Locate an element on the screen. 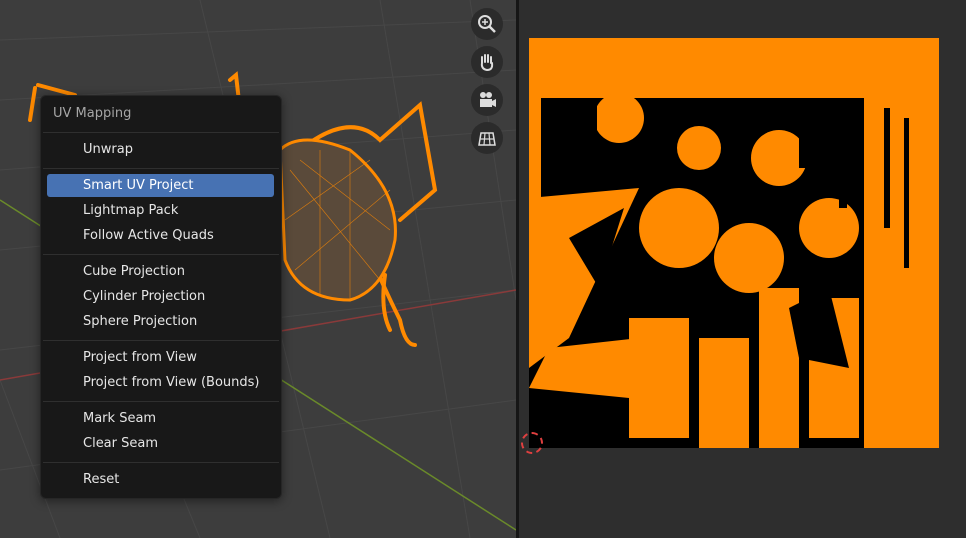 This screenshot has width=966, height=538. menu-item-sphere-projection: Sphere Projection is located at coordinates (160, 321).